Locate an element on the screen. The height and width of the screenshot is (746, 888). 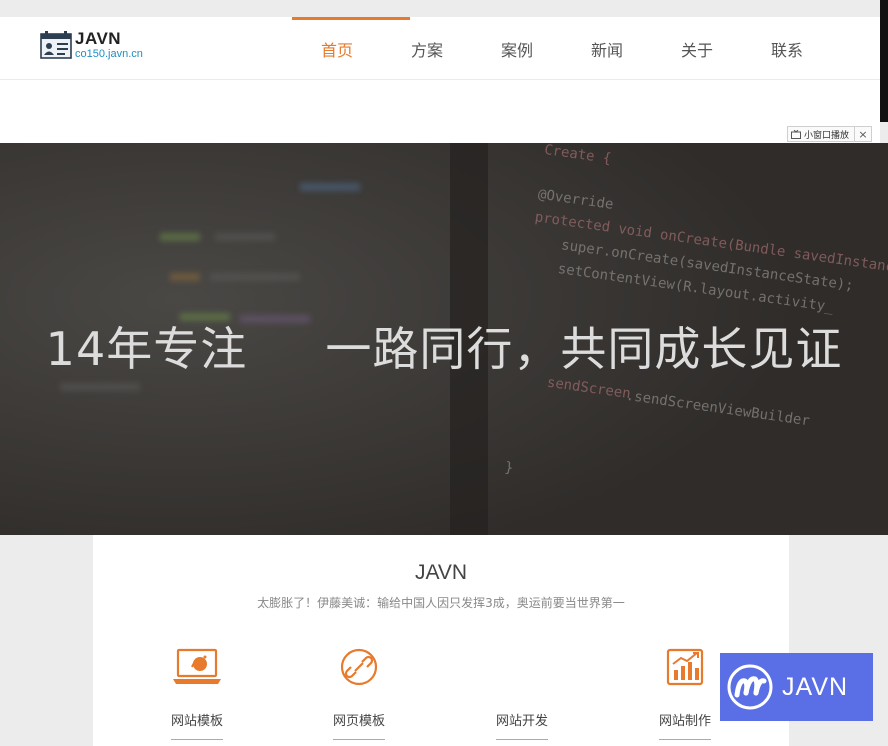
laptop-icon is located at coordinates (197, 667).